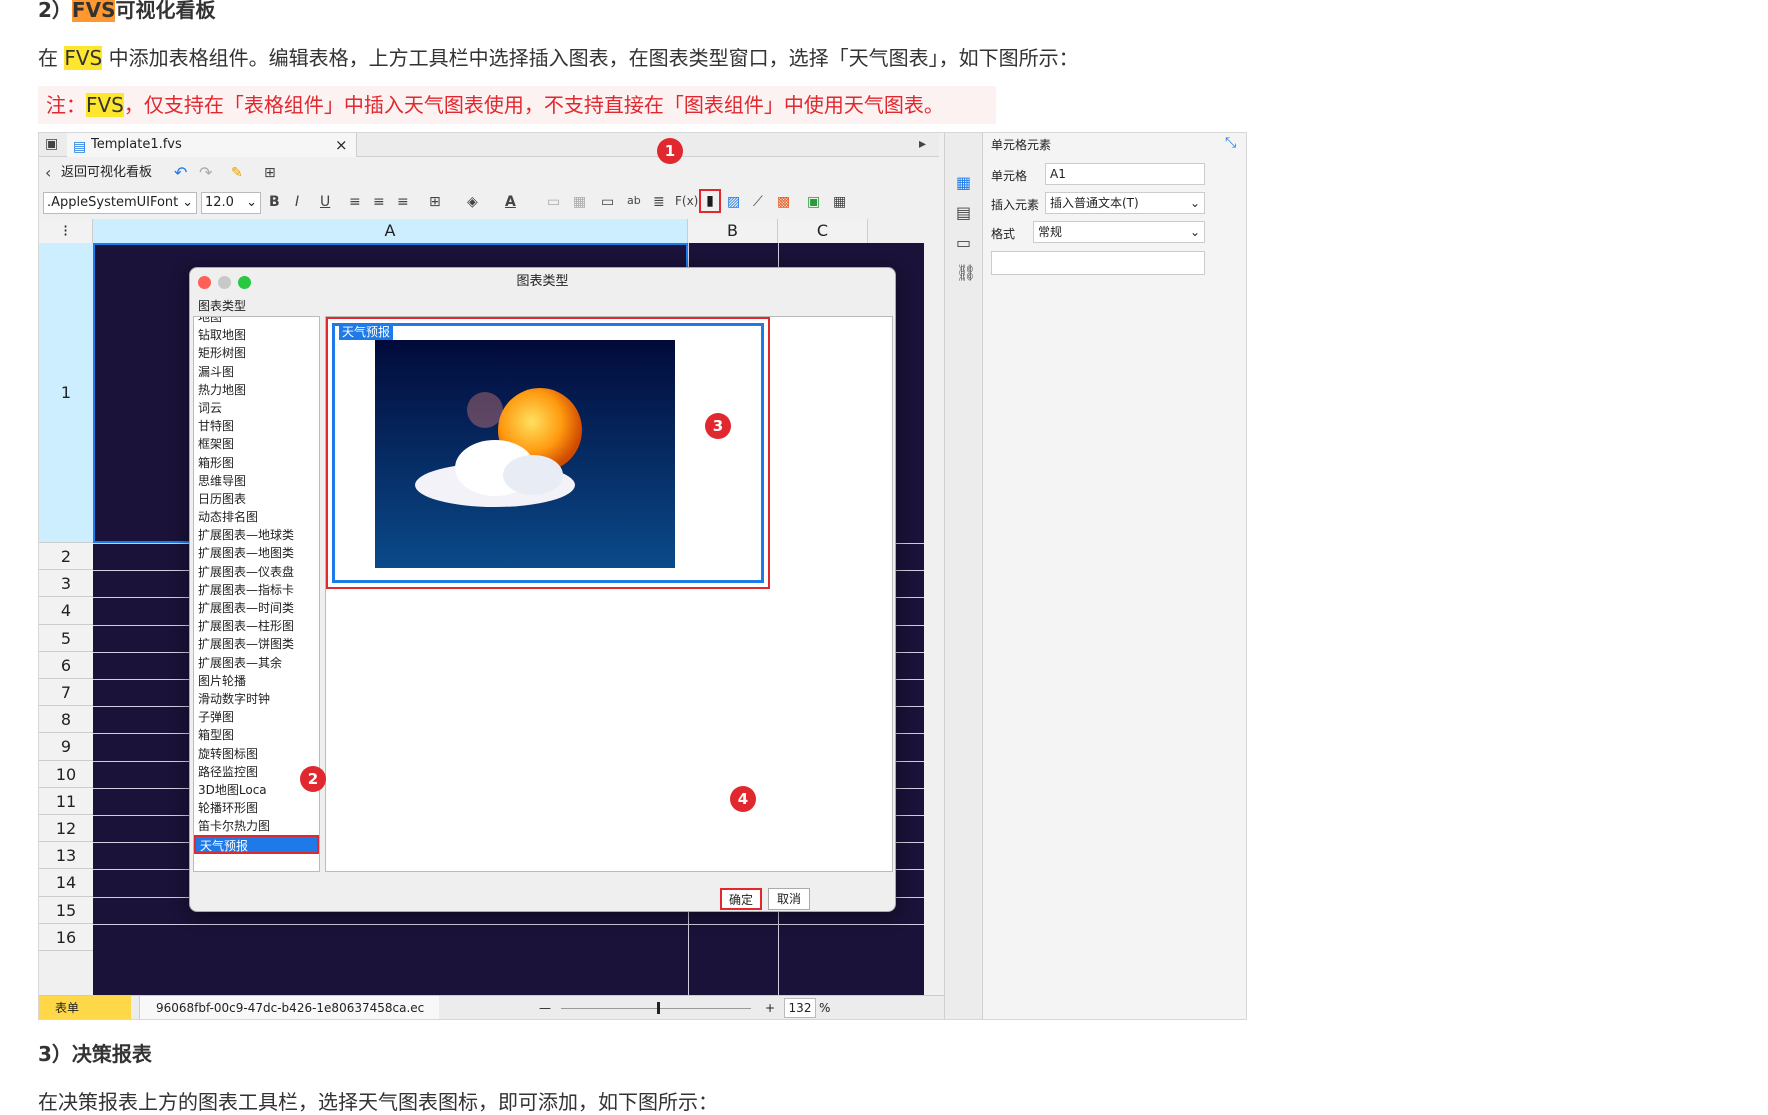 The image size is (1768, 1115). I want to click on chevron-left-icon: ‹, so click(48, 173).